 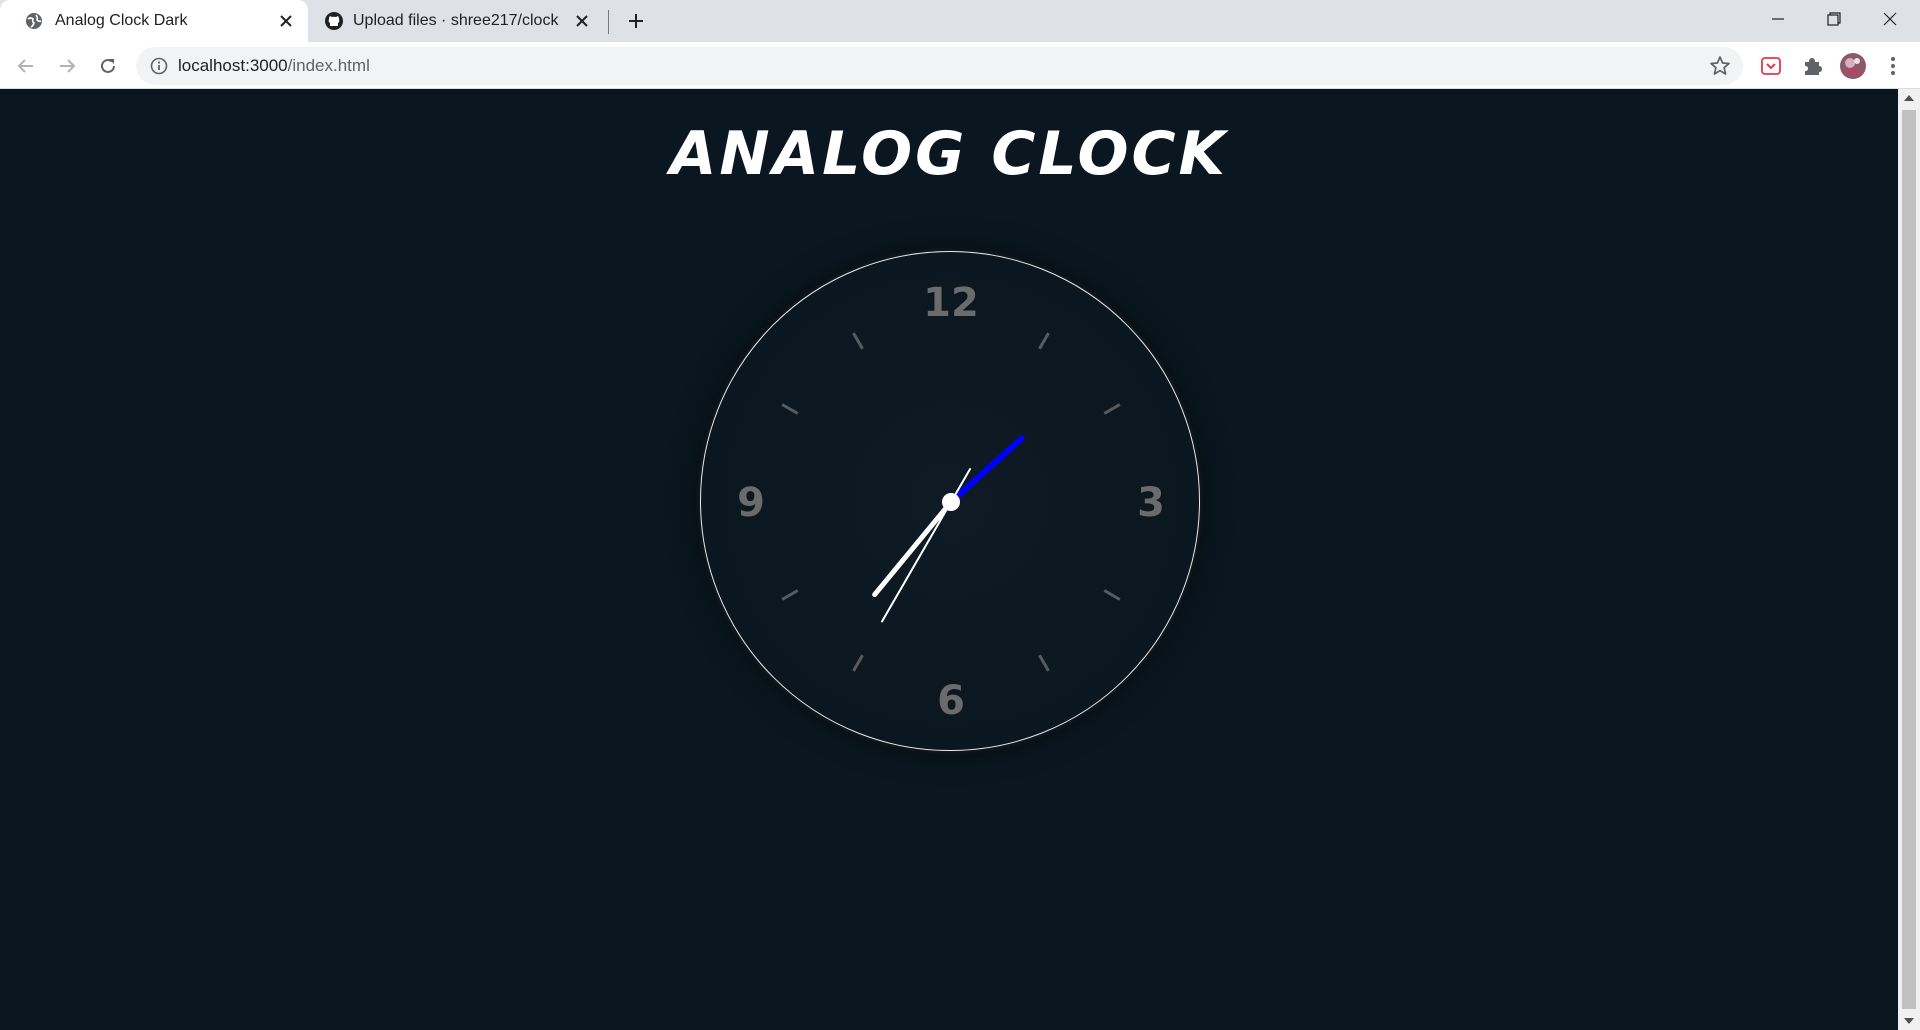 I want to click on new-tab-button, so click(x=636, y=21).